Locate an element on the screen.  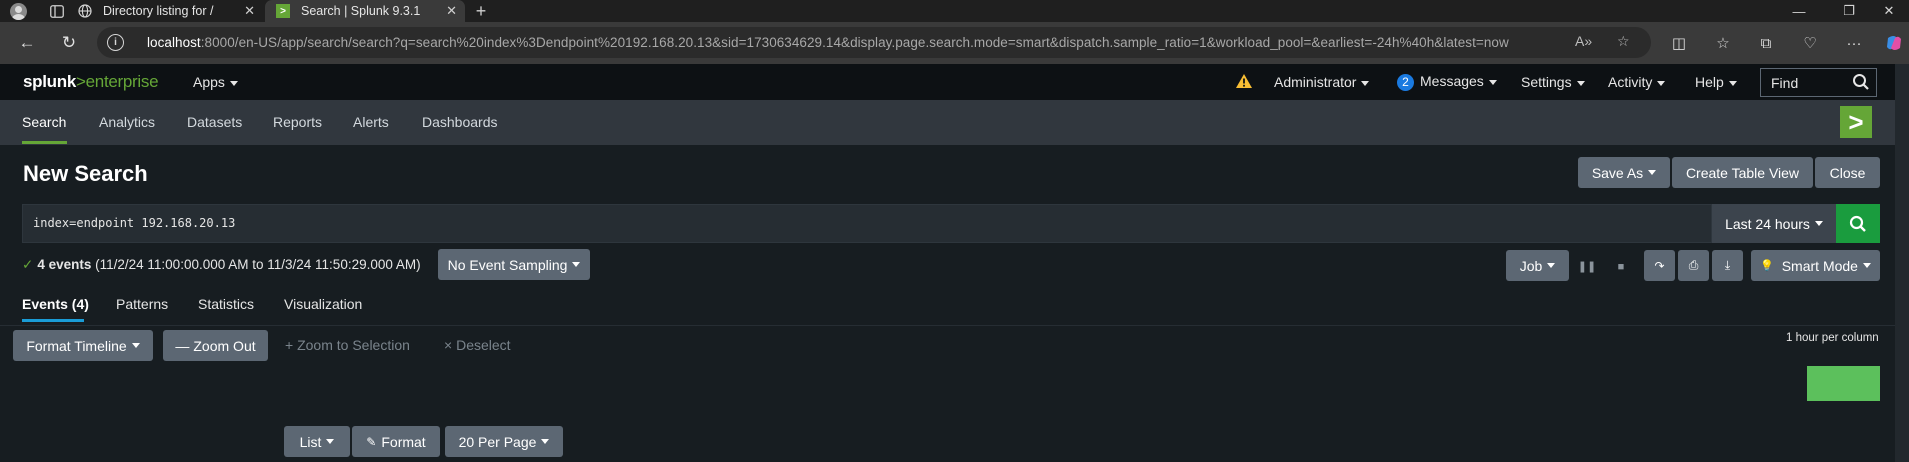
checkmark-icon: ✓ is located at coordinates (28, 264).